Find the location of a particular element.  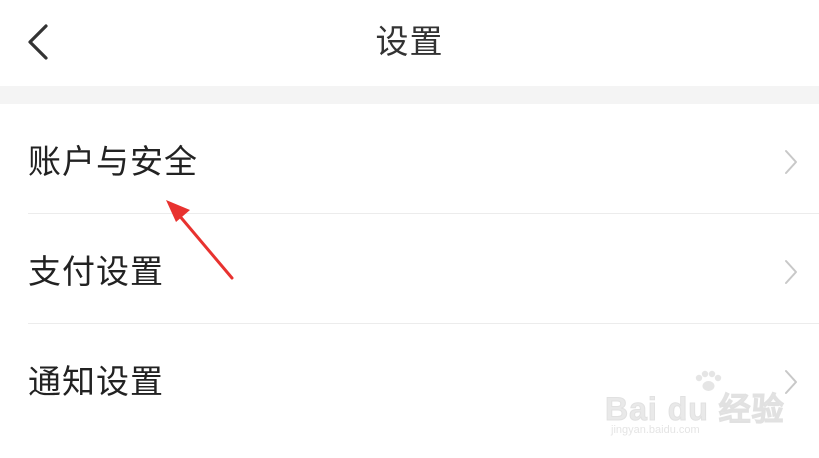

settings-item-label: 通知设置 is located at coordinates (96, 381).